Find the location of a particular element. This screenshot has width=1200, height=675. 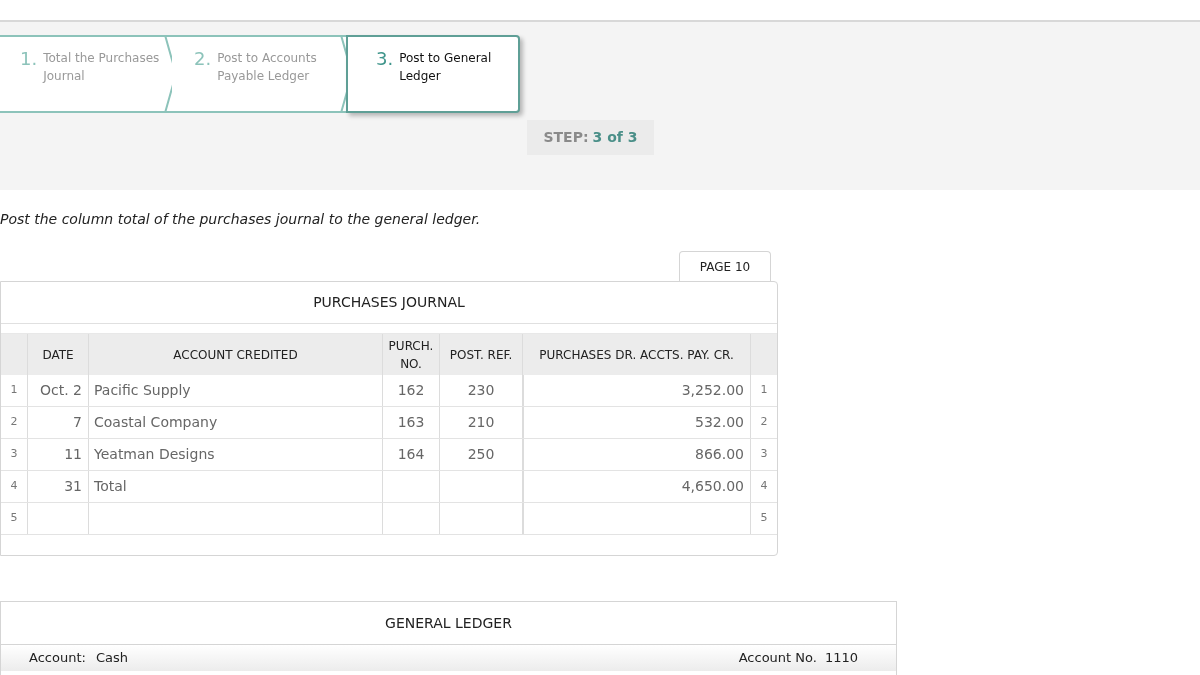

column-header: DATE is located at coordinates (58, 355).